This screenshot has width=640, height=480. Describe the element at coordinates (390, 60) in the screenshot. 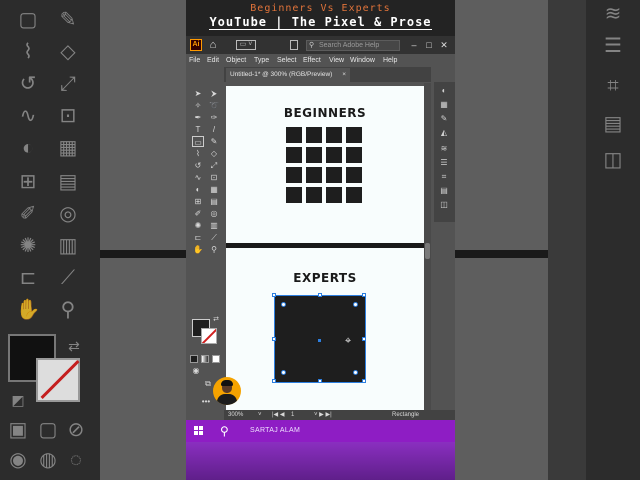

I see `menu-help: Help` at that location.